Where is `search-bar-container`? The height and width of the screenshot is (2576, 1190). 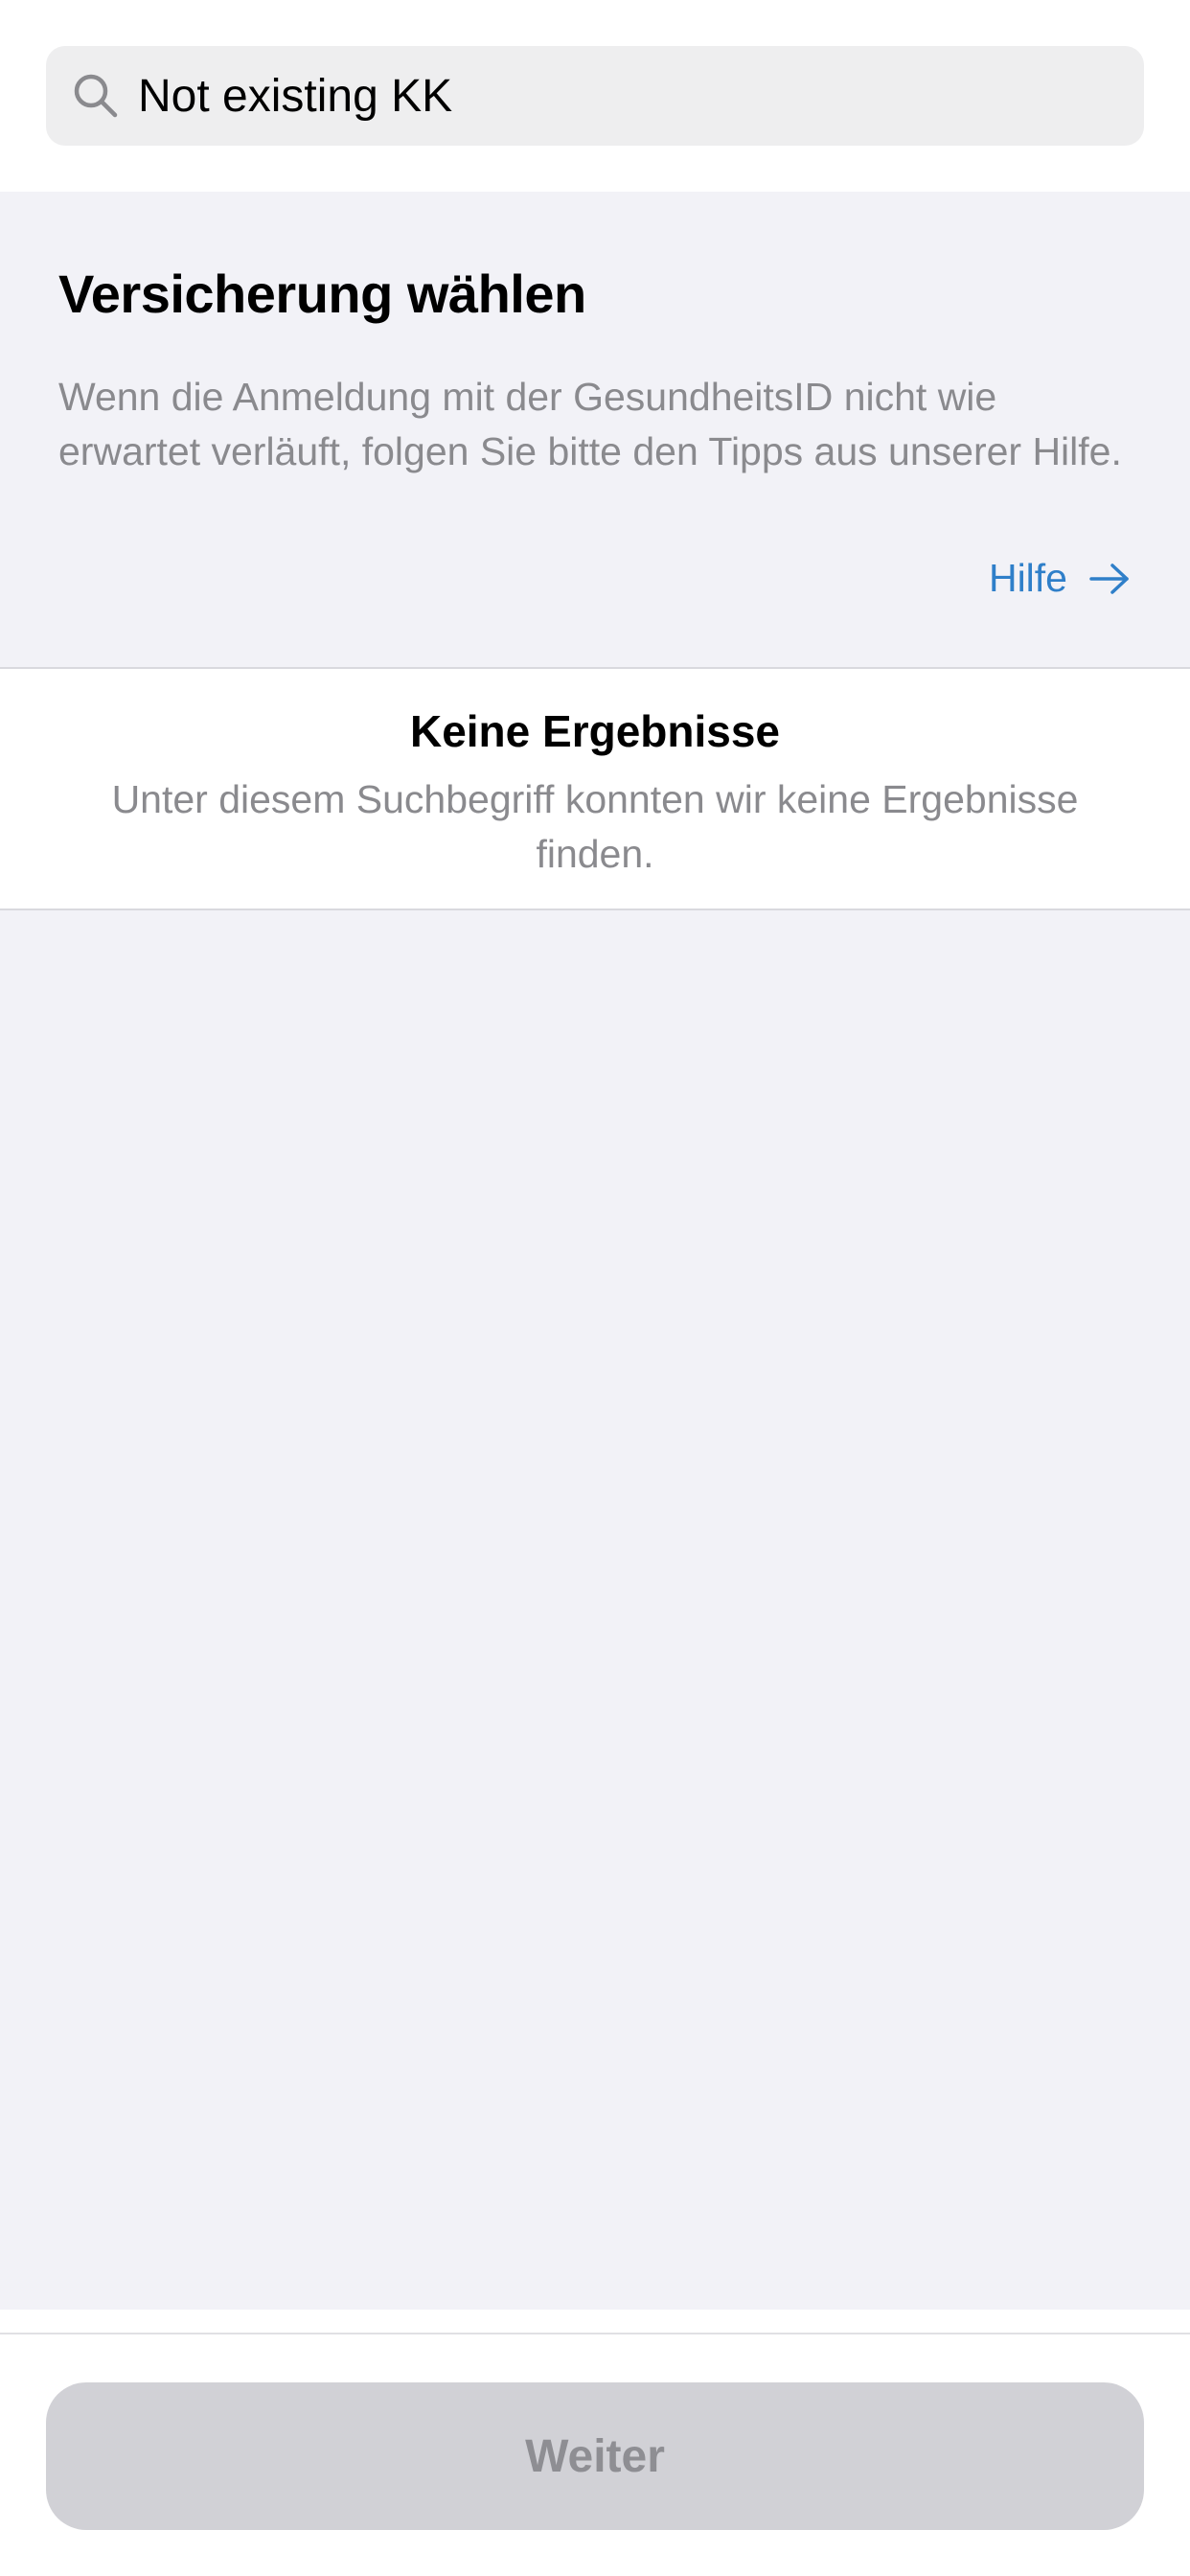
search-bar-container is located at coordinates (595, 96).